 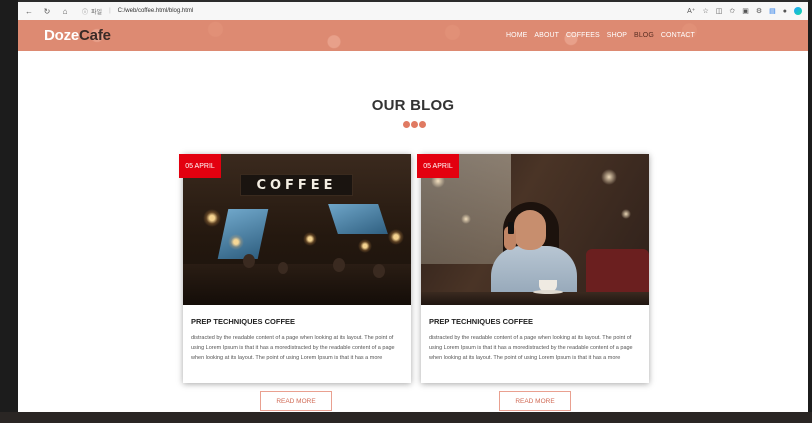 I want to click on main-nav: HOME ABOUT COFFEES SHOP BLOG CONTACT, so click(x=600, y=35).